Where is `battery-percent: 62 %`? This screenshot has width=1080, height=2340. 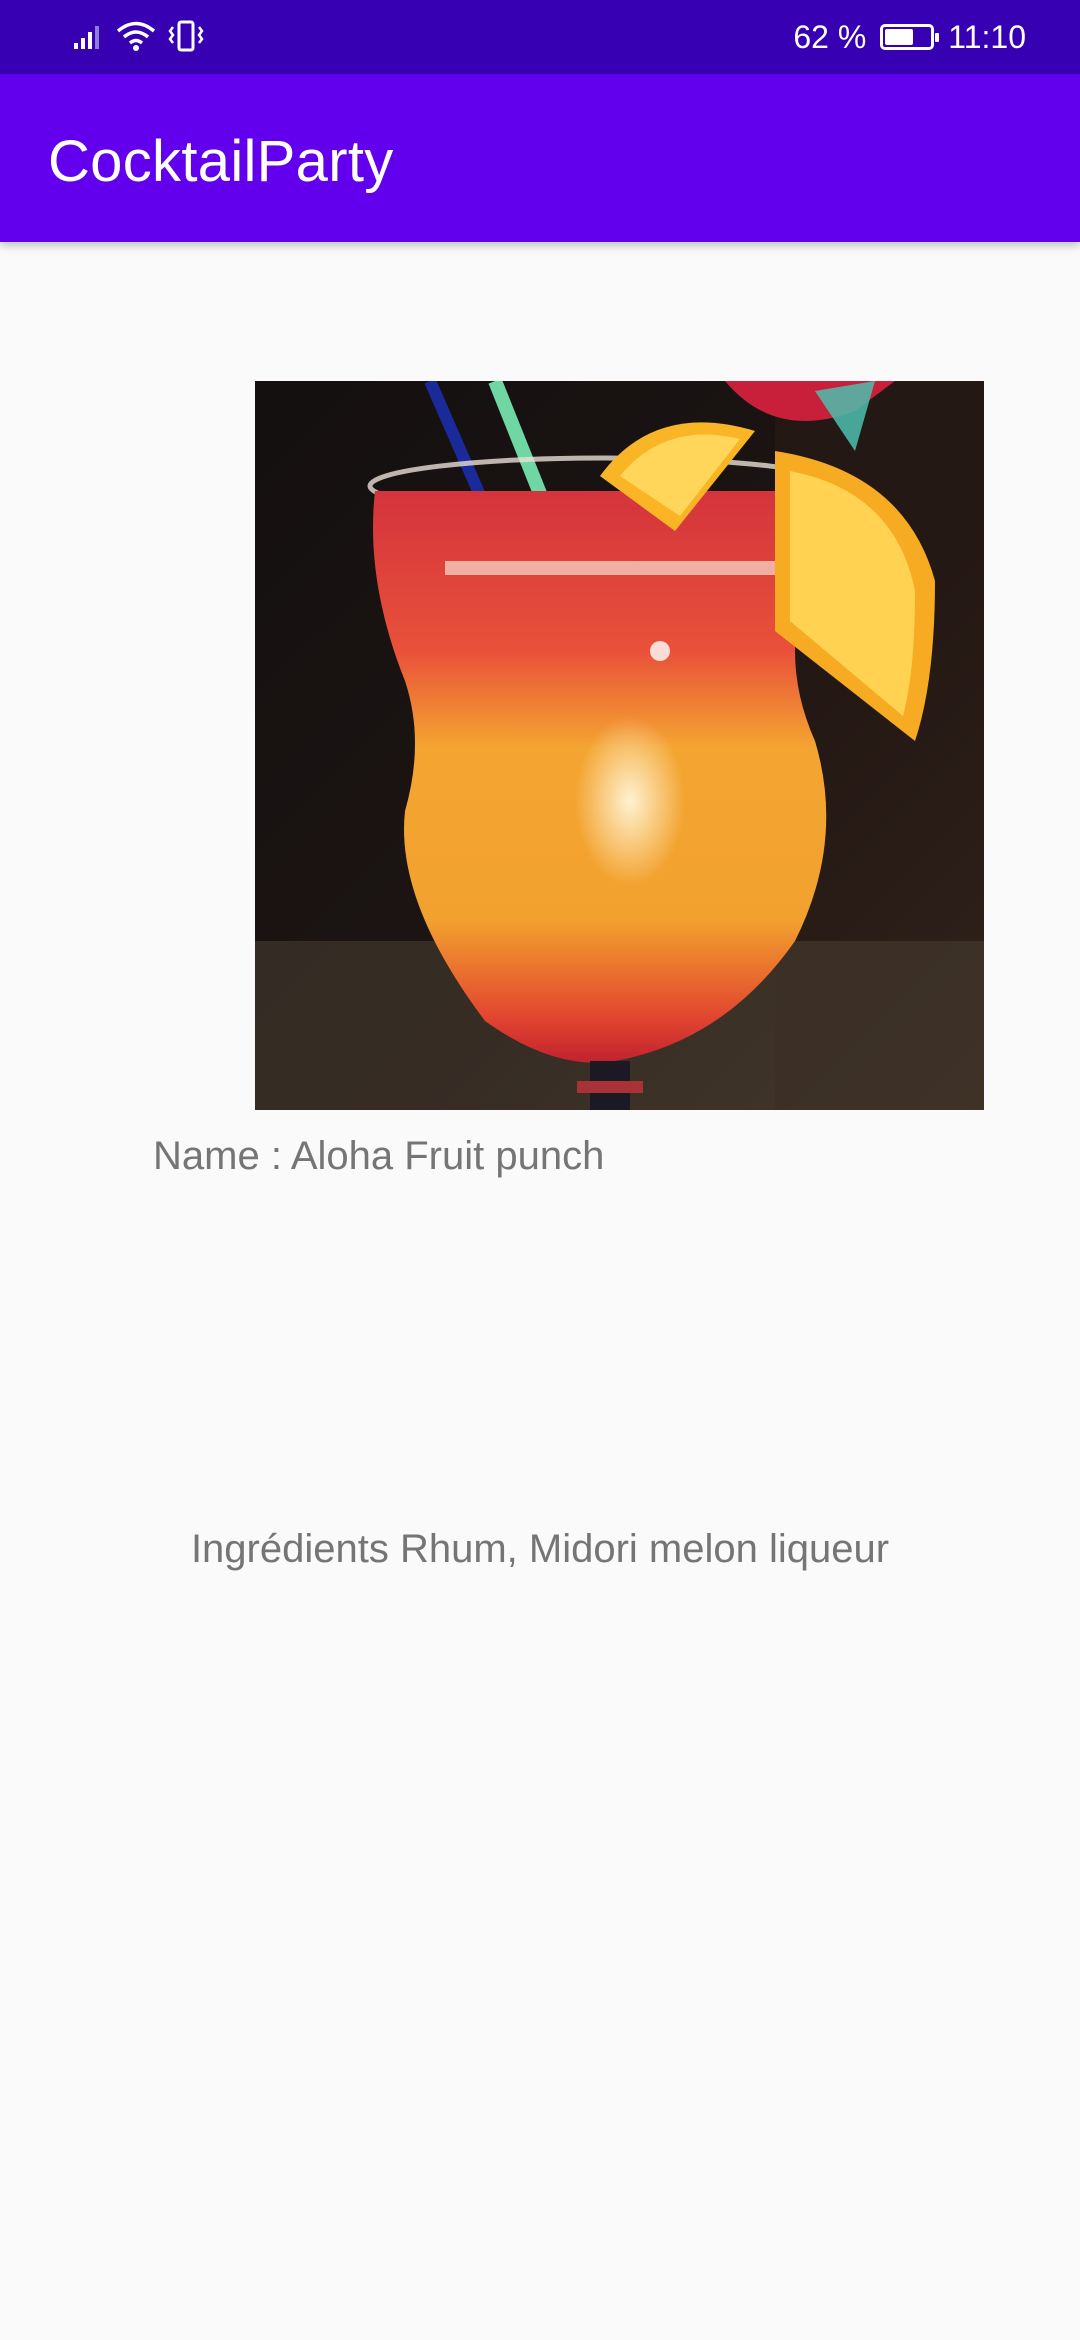
battery-percent: 62 % is located at coordinates (830, 36).